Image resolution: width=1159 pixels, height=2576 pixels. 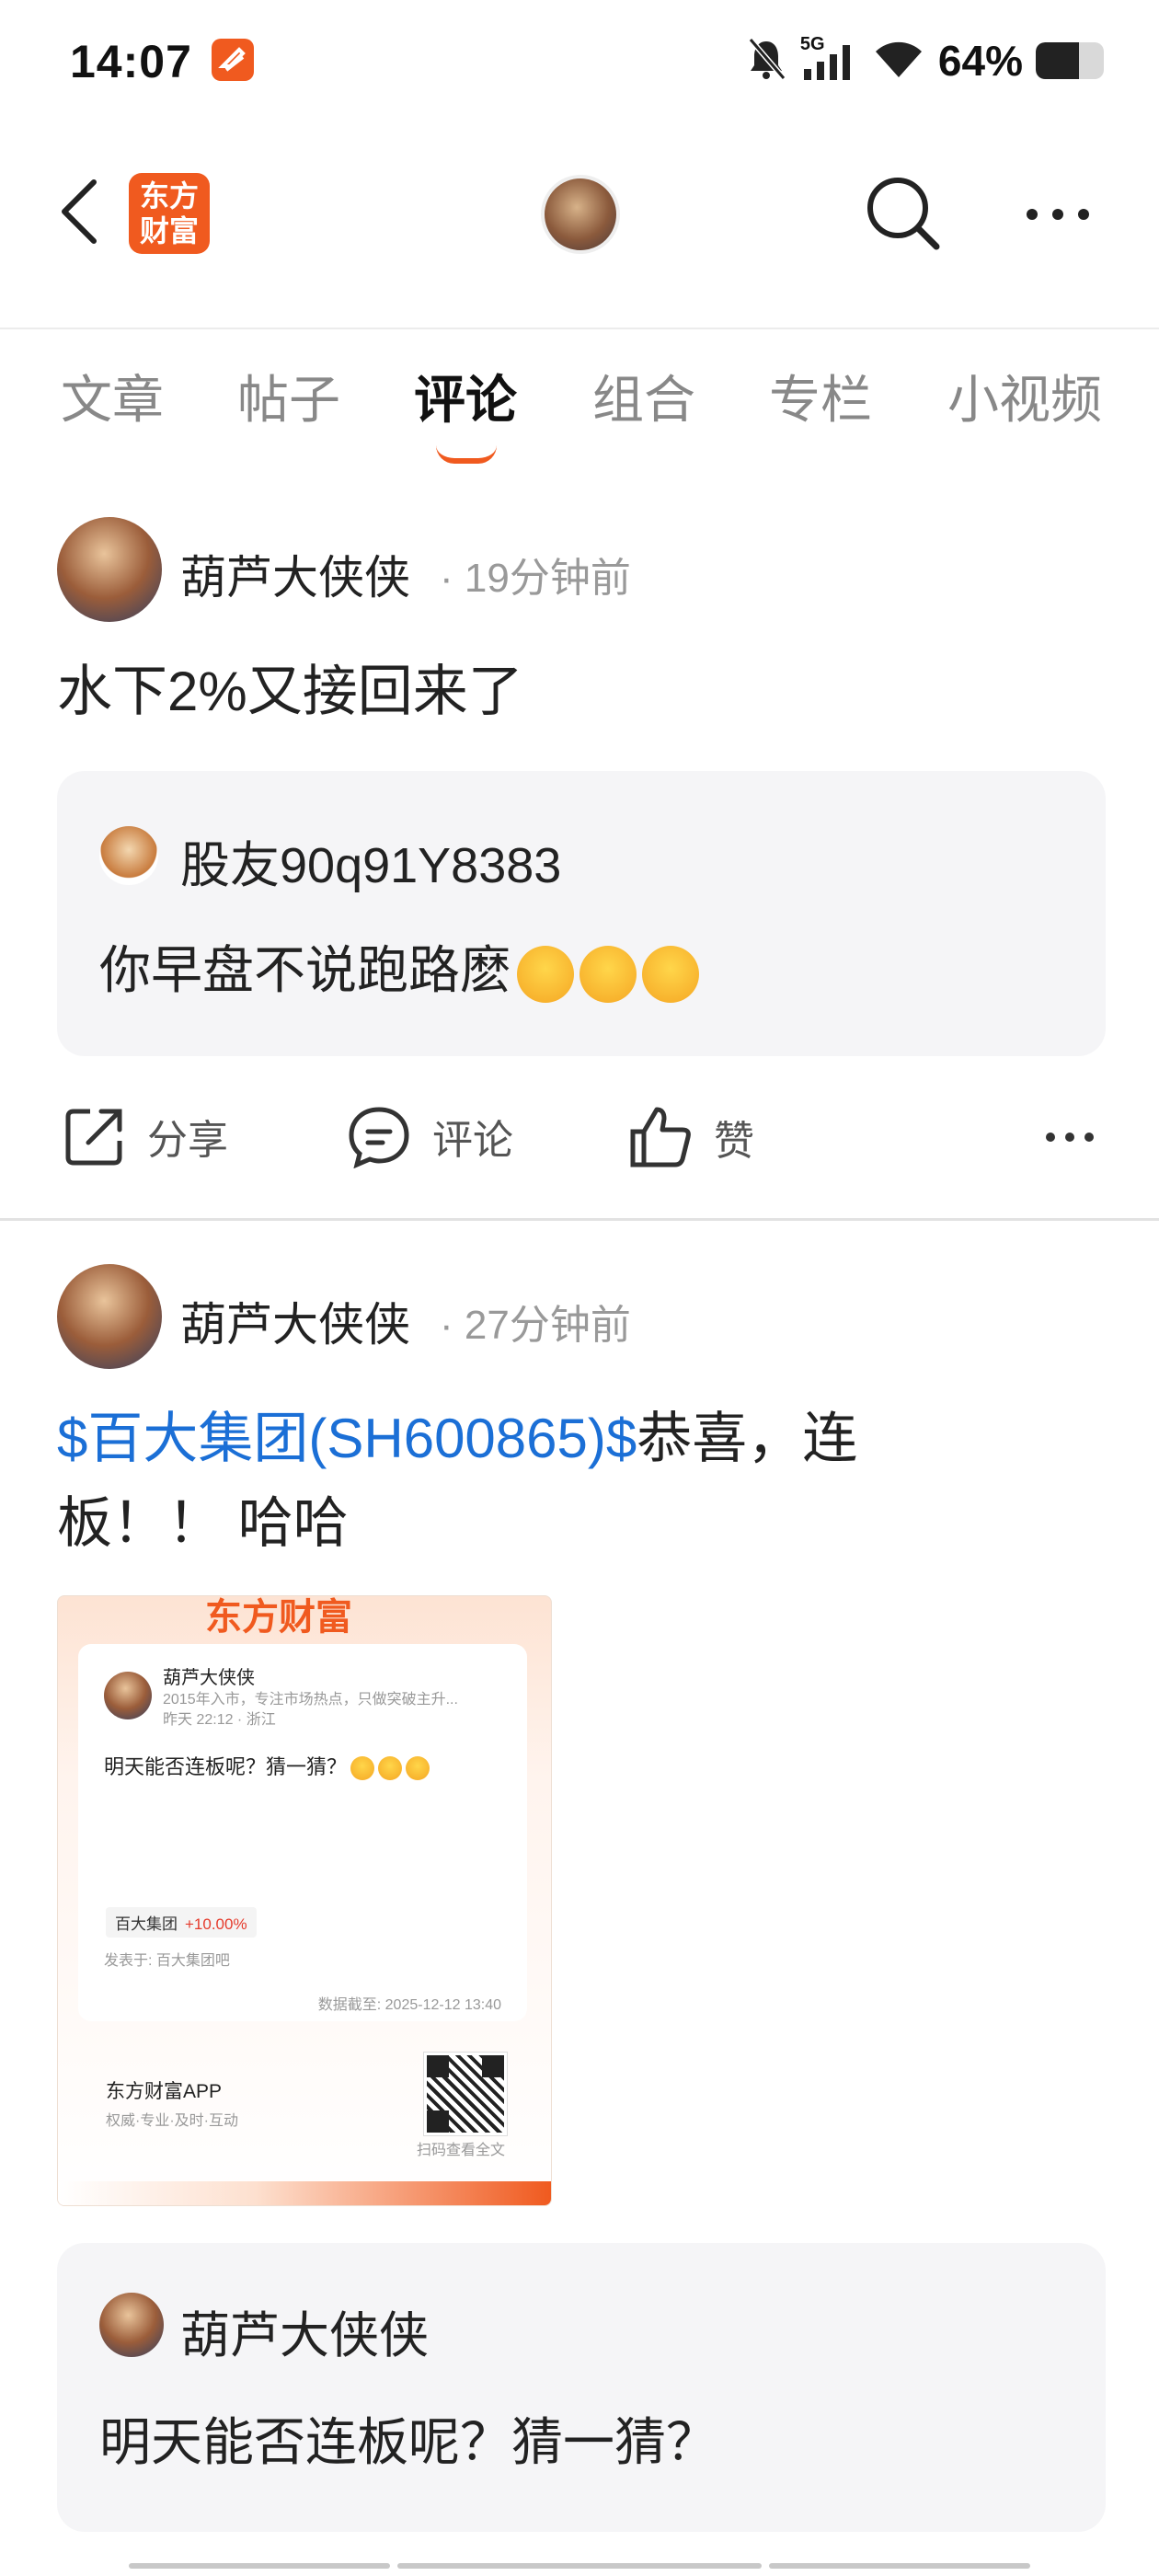 What do you see at coordinates (472, 1140) in the screenshot?
I see `comment-label: 评论` at bounding box center [472, 1140].